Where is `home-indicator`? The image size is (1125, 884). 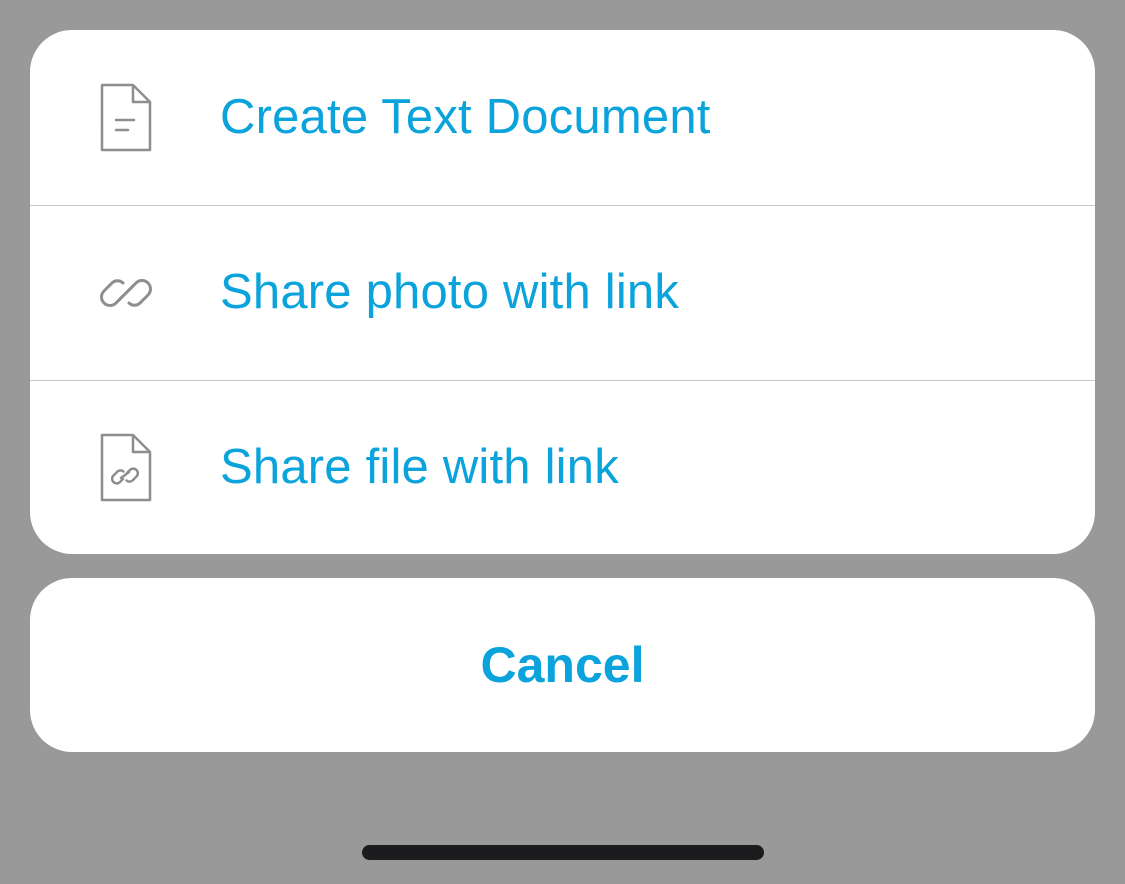 home-indicator is located at coordinates (563, 852).